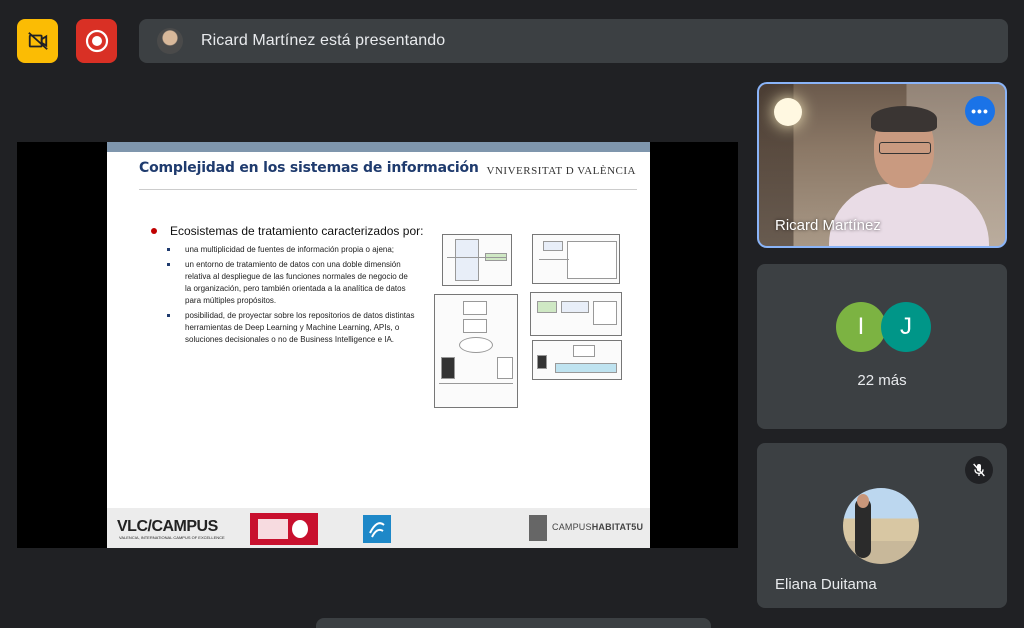 This screenshot has width=1024, height=628. What do you see at coordinates (167, 526) in the screenshot?
I see `vlc-campus-logo: VLC/CAMPUS` at bounding box center [167, 526].